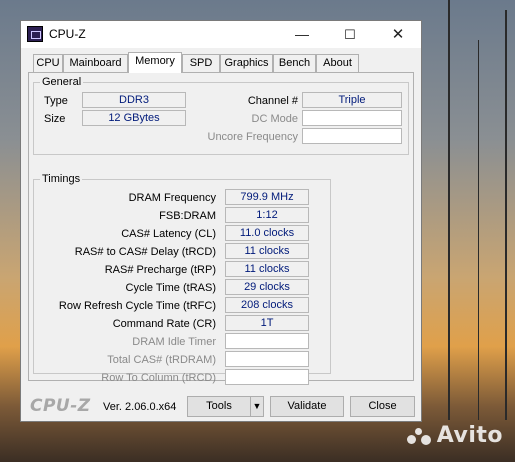  Describe the element at coordinates (267, 287) in the screenshot. I see `timing-value-tras: 29 clocks` at that location.